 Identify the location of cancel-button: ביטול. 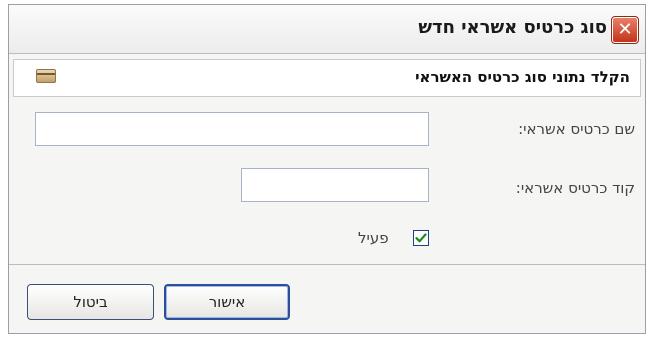
(90, 302).